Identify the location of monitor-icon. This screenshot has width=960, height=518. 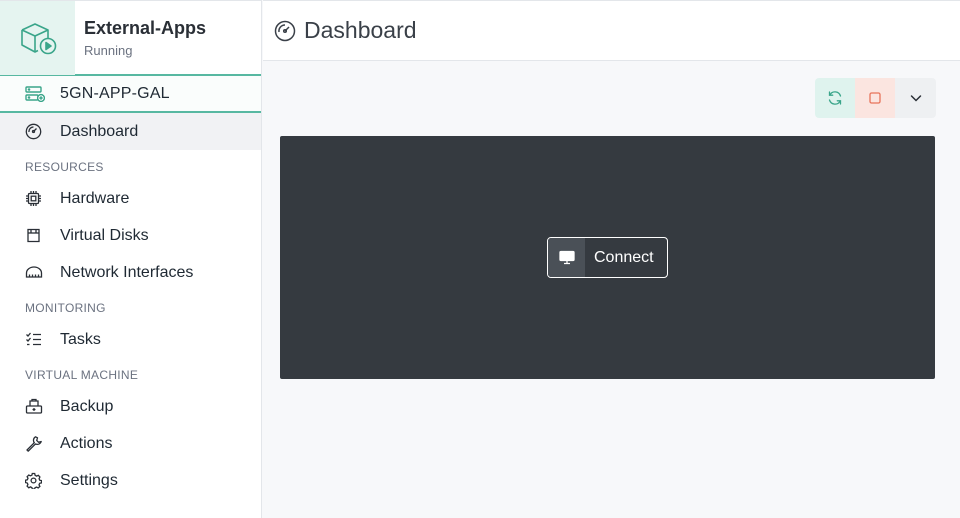
(566, 257).